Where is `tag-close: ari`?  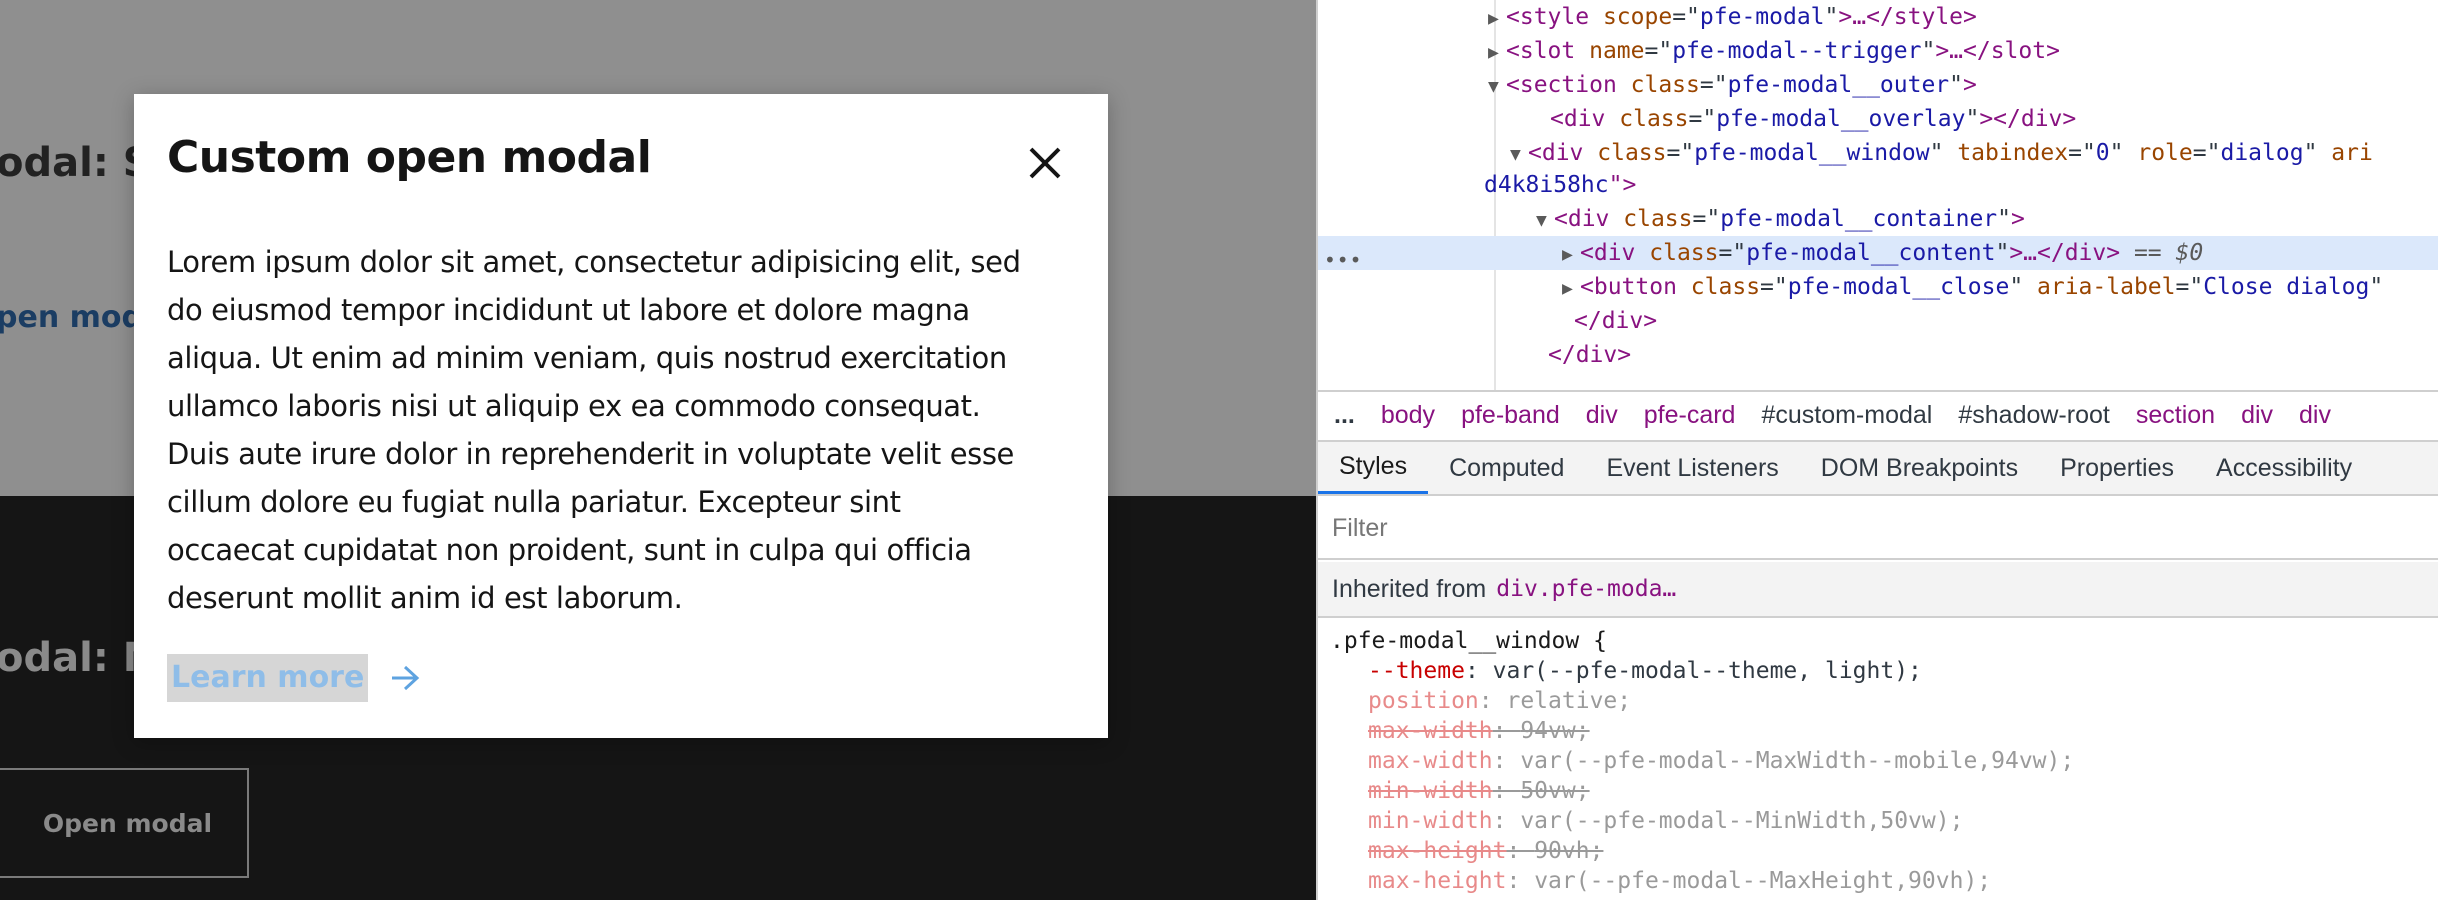 tag-close: ari is located at coordinates (2345, 153).